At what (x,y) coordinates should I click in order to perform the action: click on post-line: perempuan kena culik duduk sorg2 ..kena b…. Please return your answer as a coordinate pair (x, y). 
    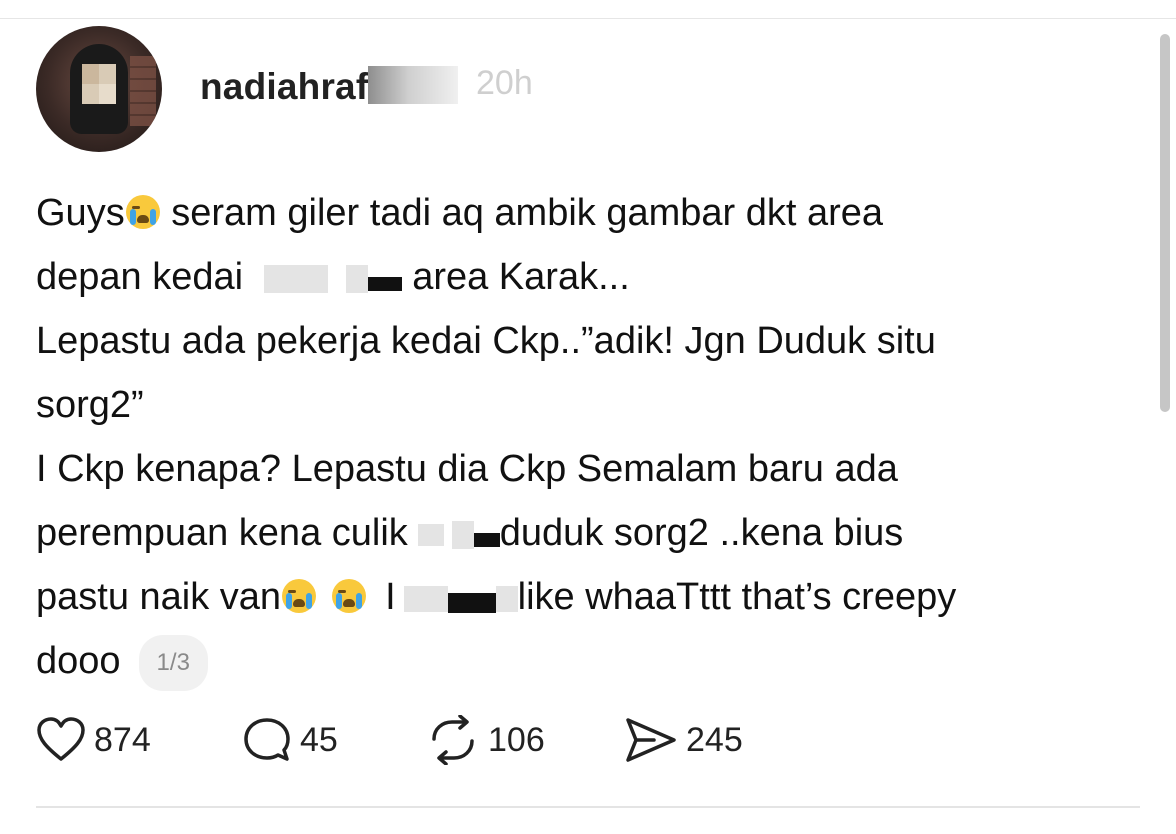
    Looking at the image, I should click on (581, 533).